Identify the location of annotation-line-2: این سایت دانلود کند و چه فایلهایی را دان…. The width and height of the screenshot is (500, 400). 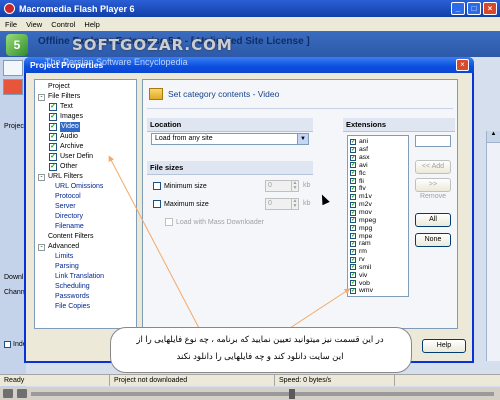
(260, 356).